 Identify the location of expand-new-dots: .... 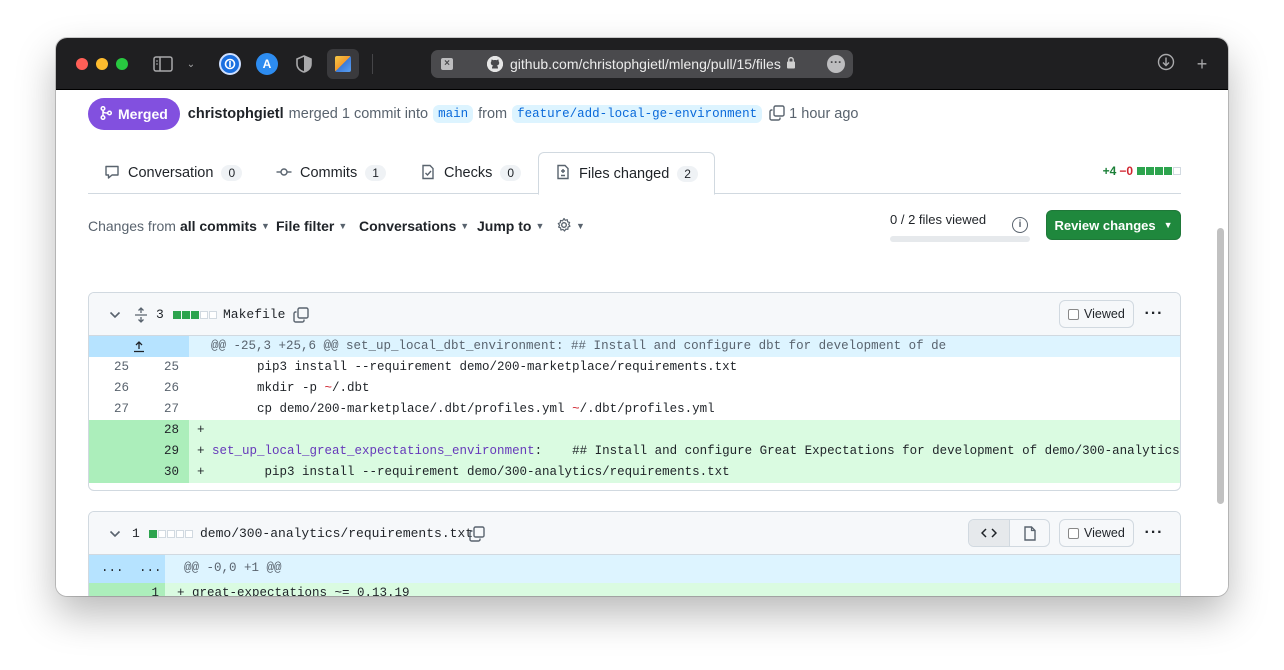
(150, 568).